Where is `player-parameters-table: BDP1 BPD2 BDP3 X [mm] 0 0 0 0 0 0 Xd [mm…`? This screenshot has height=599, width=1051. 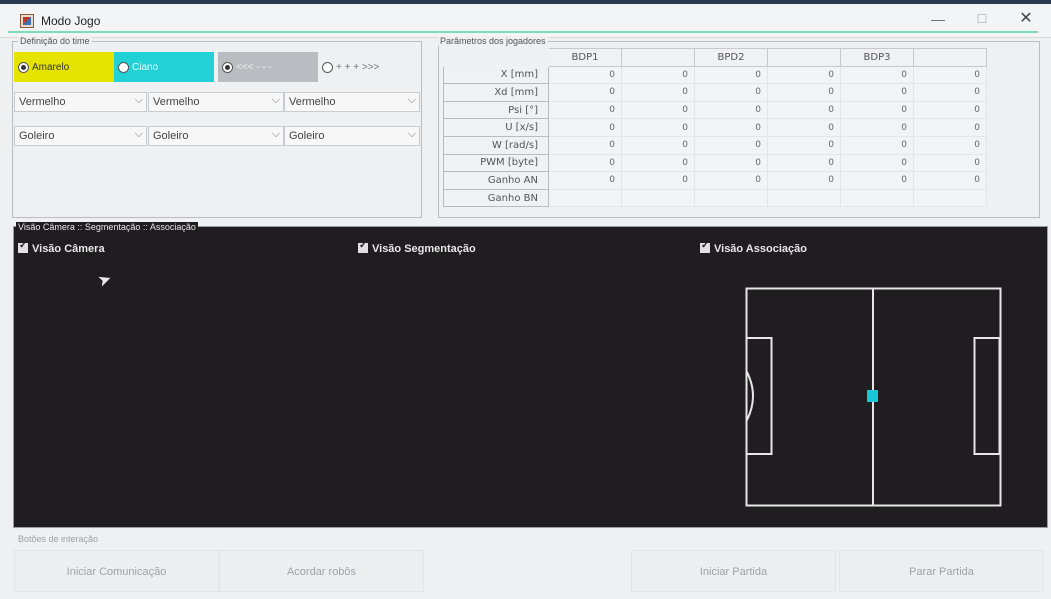
player-parameters-table: BDP1 BPD2 BDP3 X [mm] 0 0 0 0 0 0 Xd [mm… is located at coordinates (715, 128).